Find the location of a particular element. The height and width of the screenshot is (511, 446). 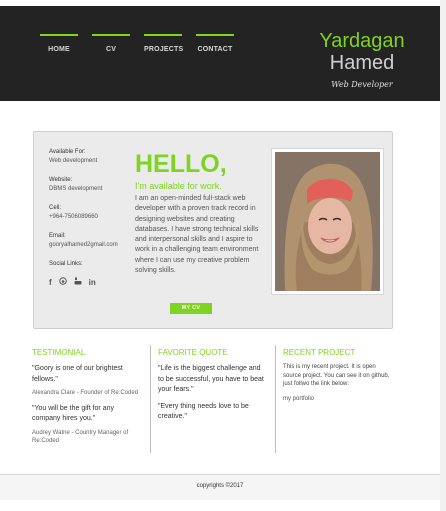

available-label: Available For: is located at coordinates (67, 152).